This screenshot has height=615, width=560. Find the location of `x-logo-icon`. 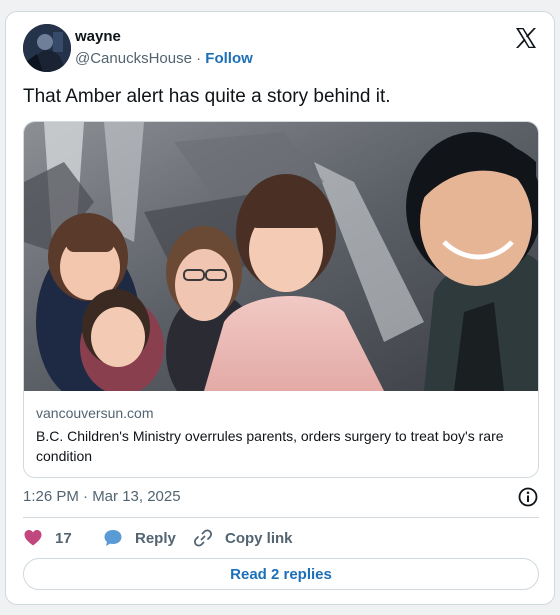

x-logo-icon is located at coordinates (526, 38).